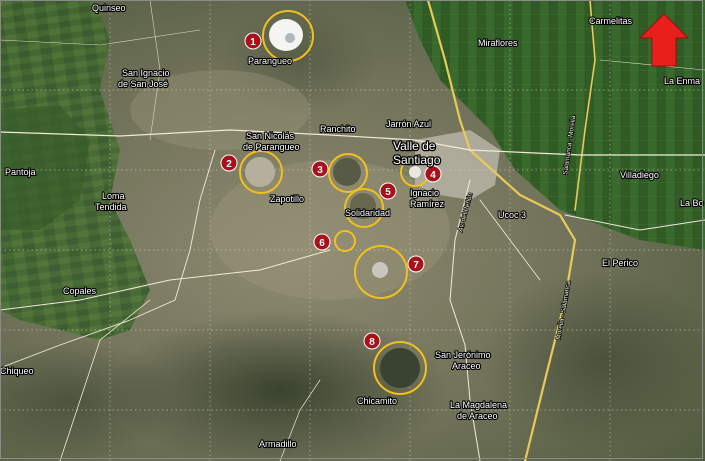  Describe the element at coordinates (144, 78) in the screenshot. I see `town-san-ignacio-de-san-jose: San Ignacio de San José` at that location.